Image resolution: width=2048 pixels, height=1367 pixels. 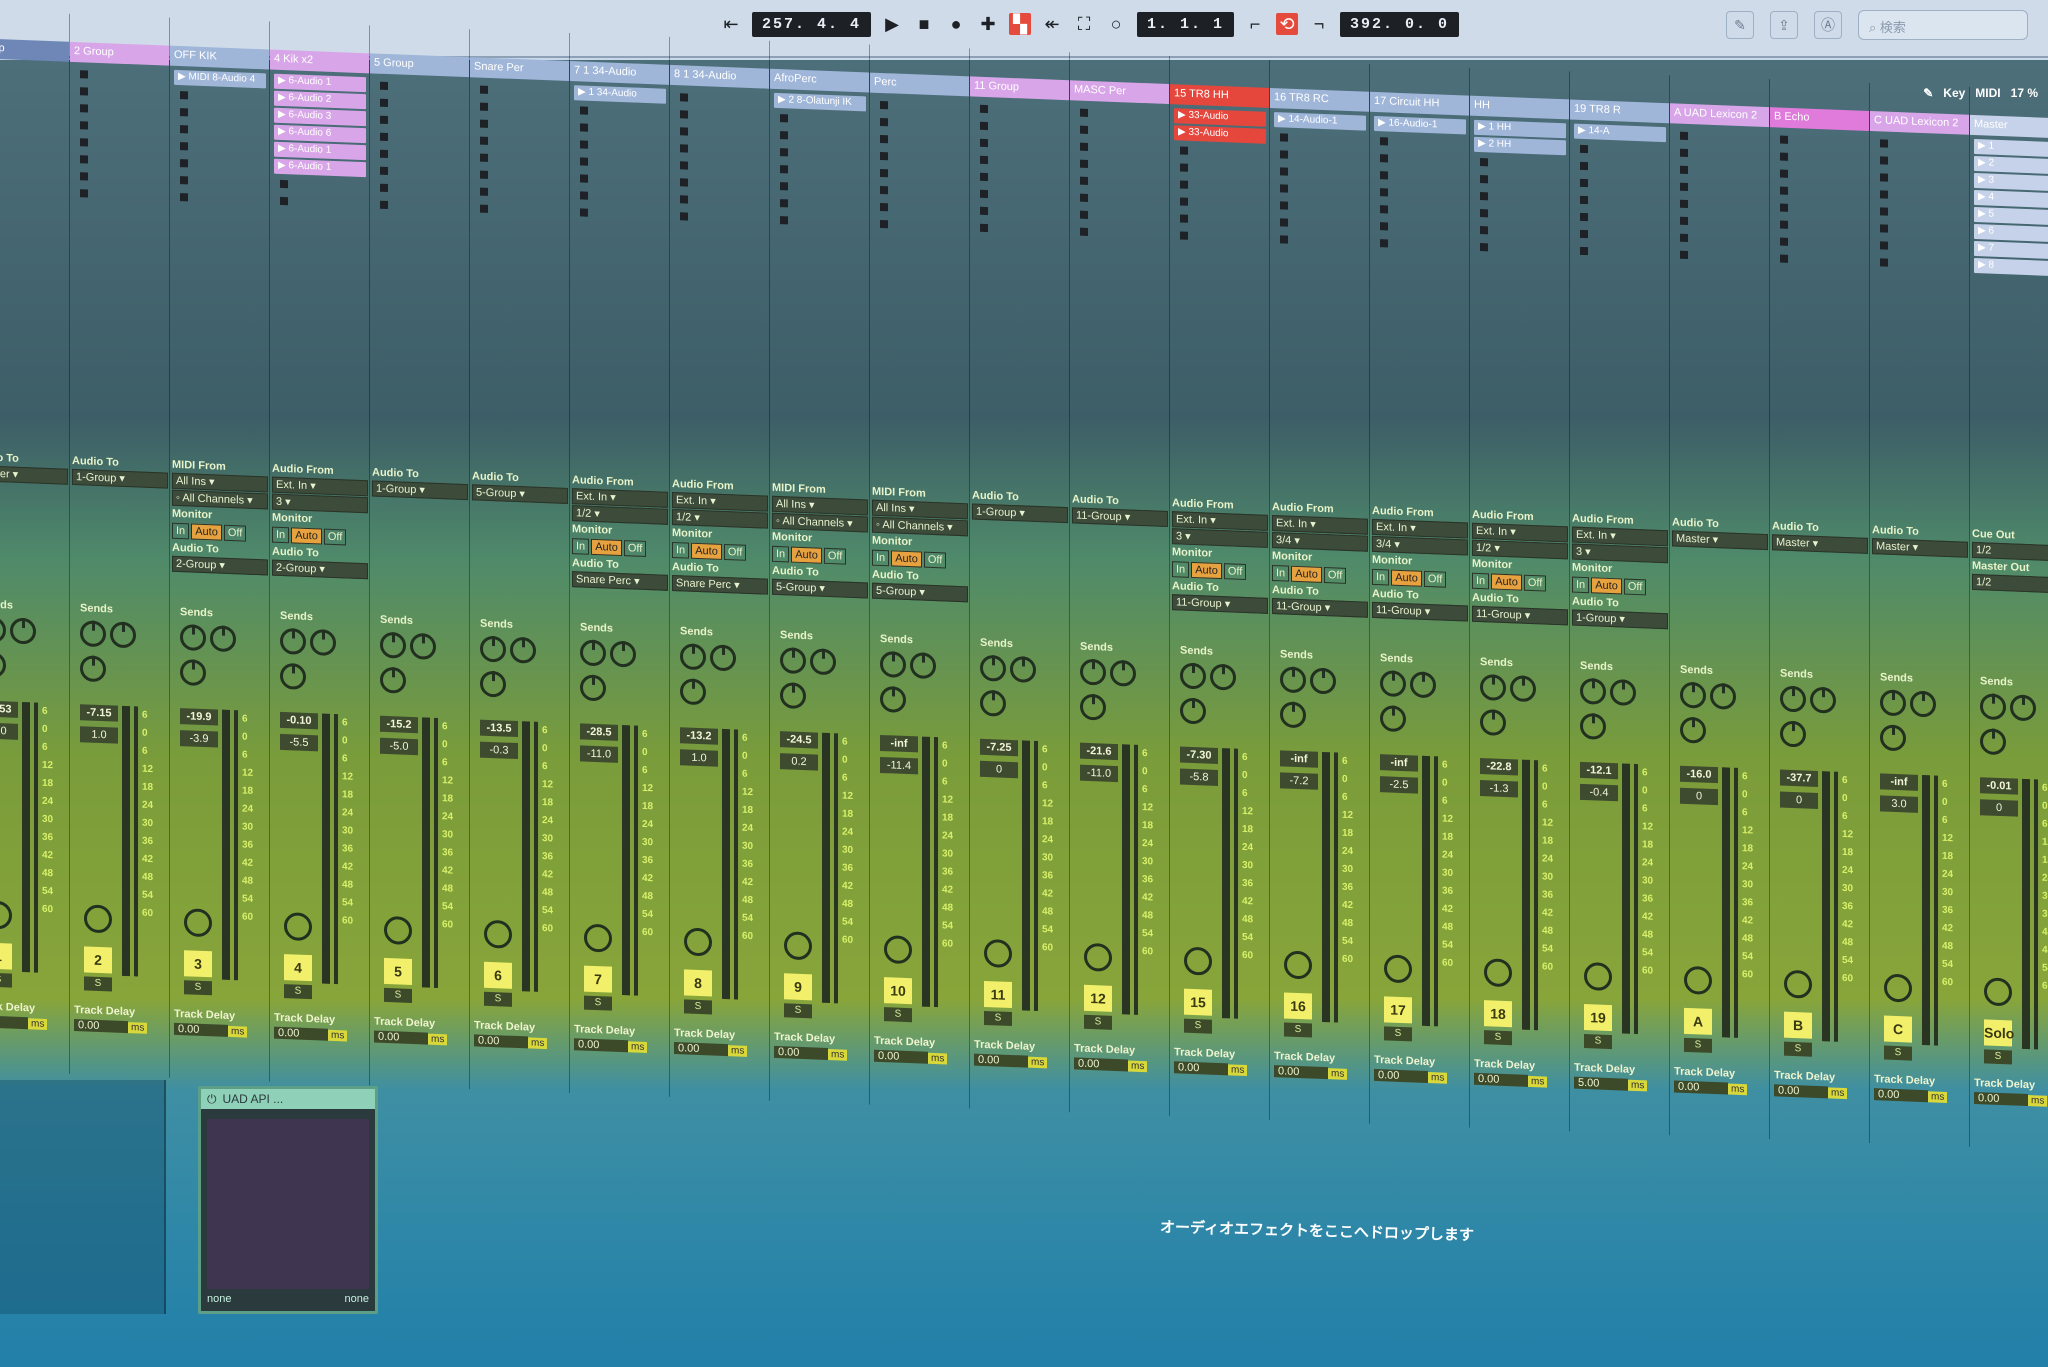 I want to click on track-activator-button: 2, so click(x=98, y=960).